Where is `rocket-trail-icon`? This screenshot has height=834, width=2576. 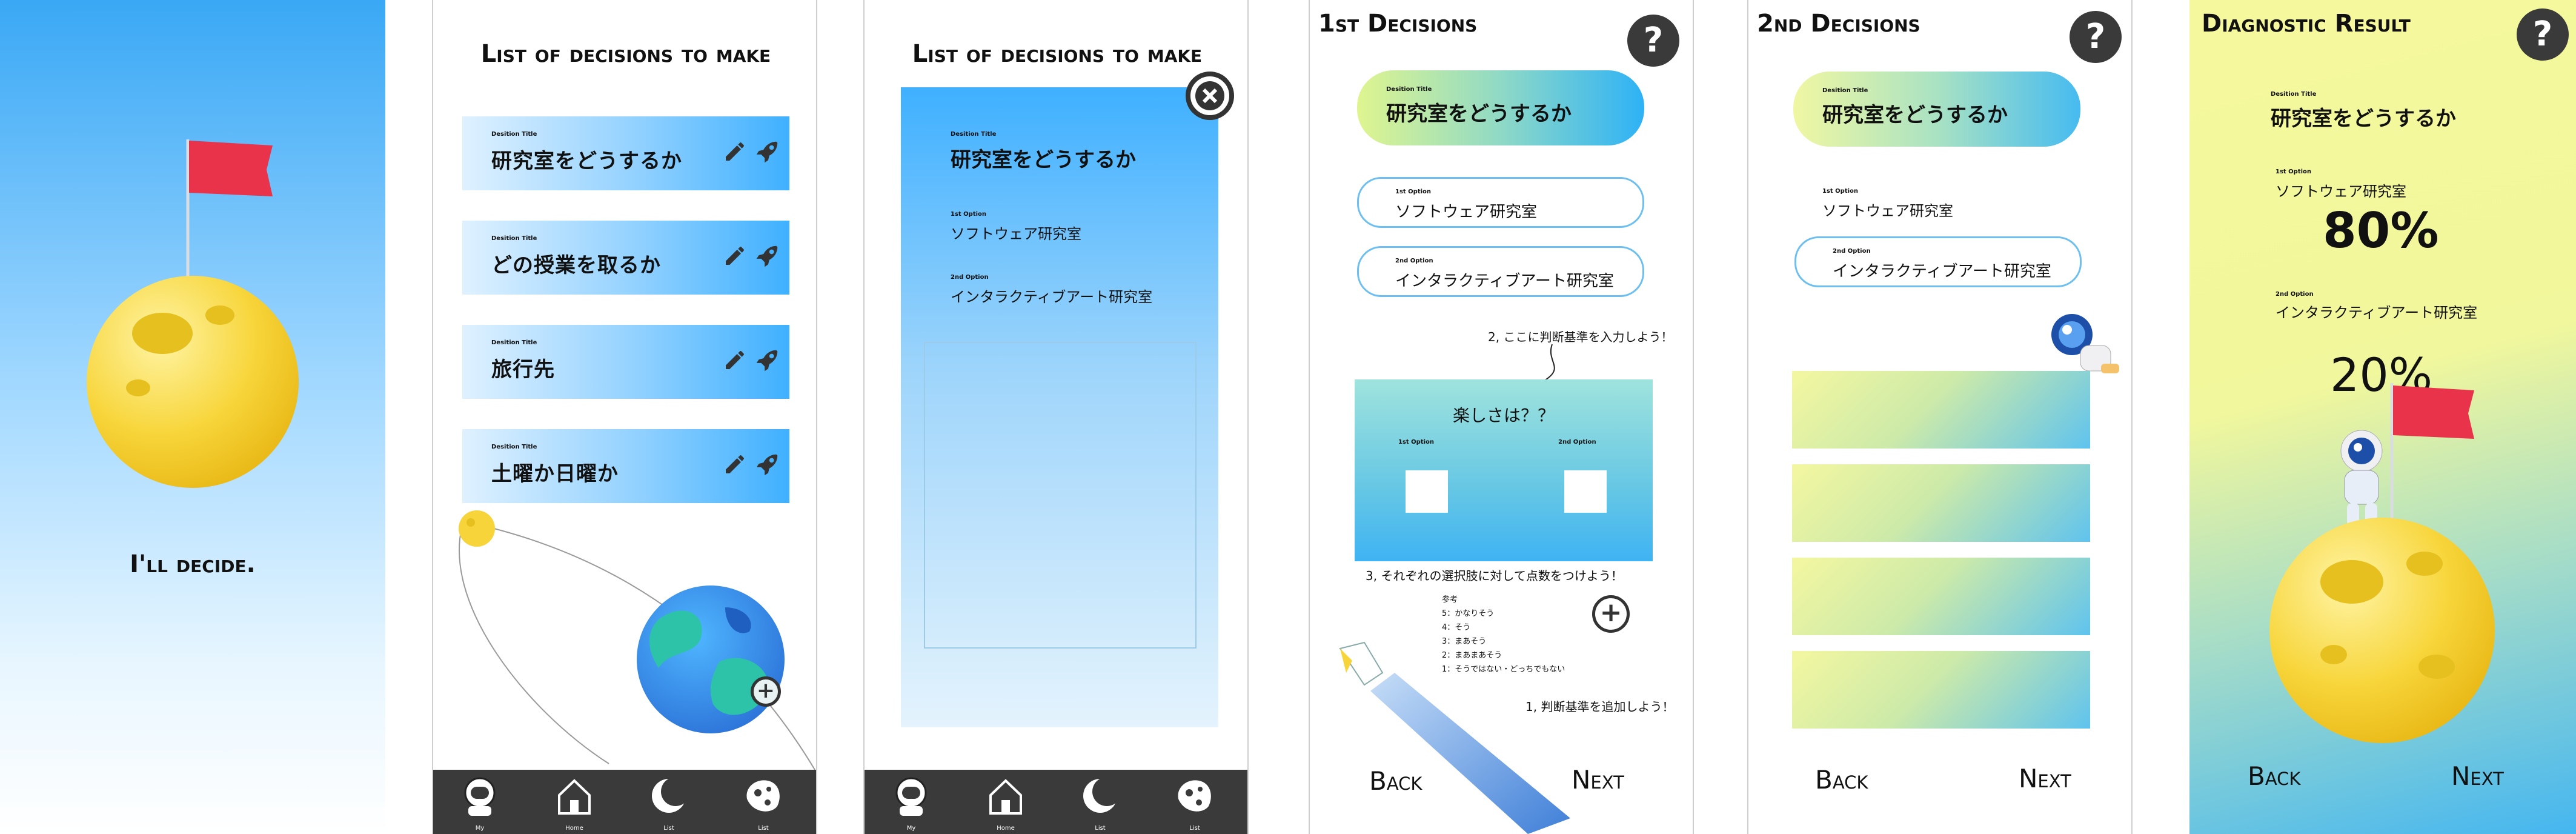
rocket-trail-icon is located at coordinates (1454, 737).